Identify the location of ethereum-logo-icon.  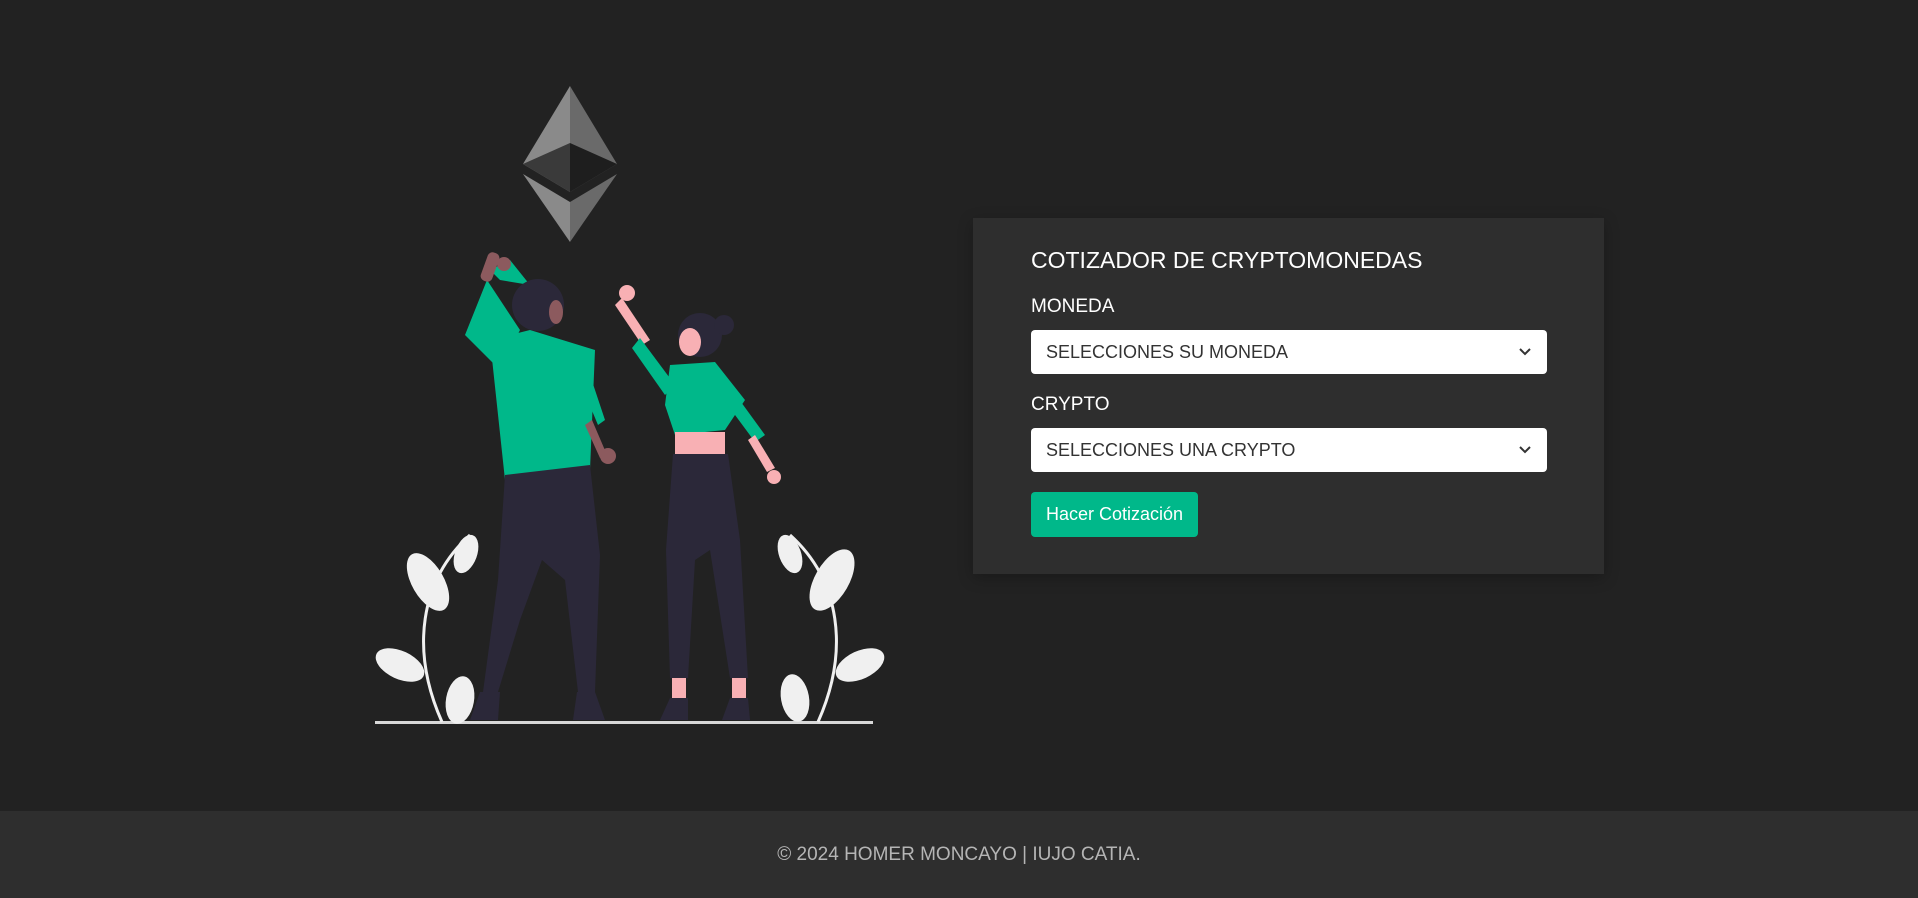
(570, 164).